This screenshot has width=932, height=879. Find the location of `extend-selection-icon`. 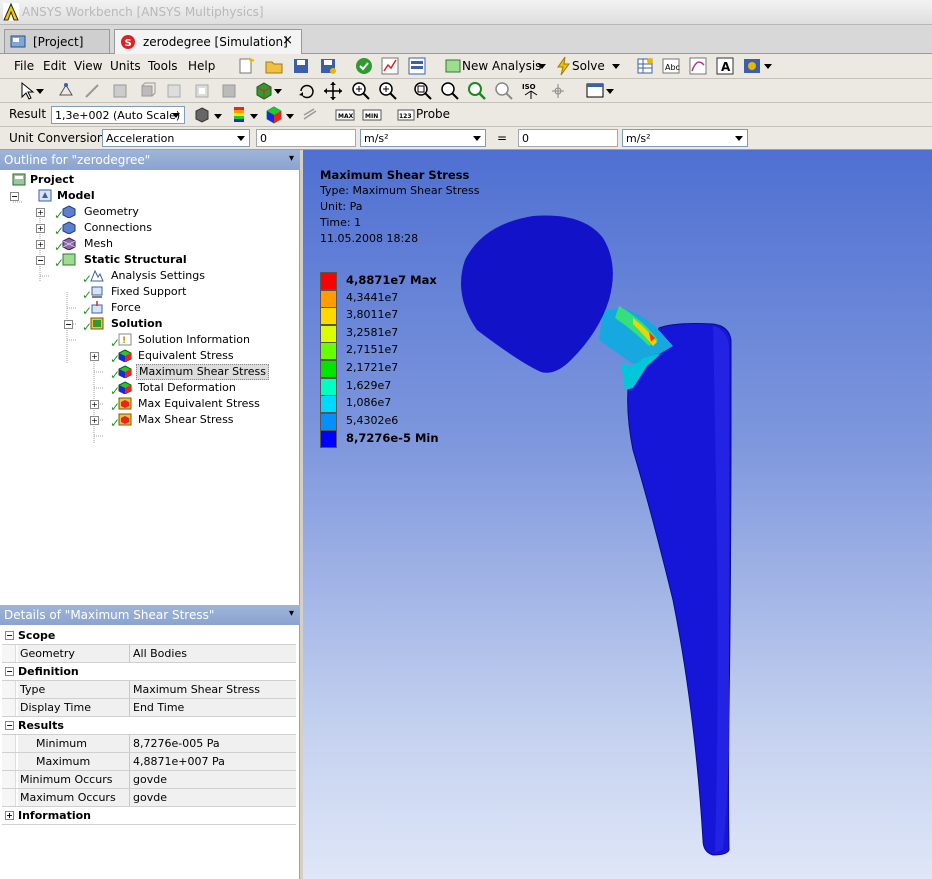

extend-selection-icon is located at coordinates (174, 91).